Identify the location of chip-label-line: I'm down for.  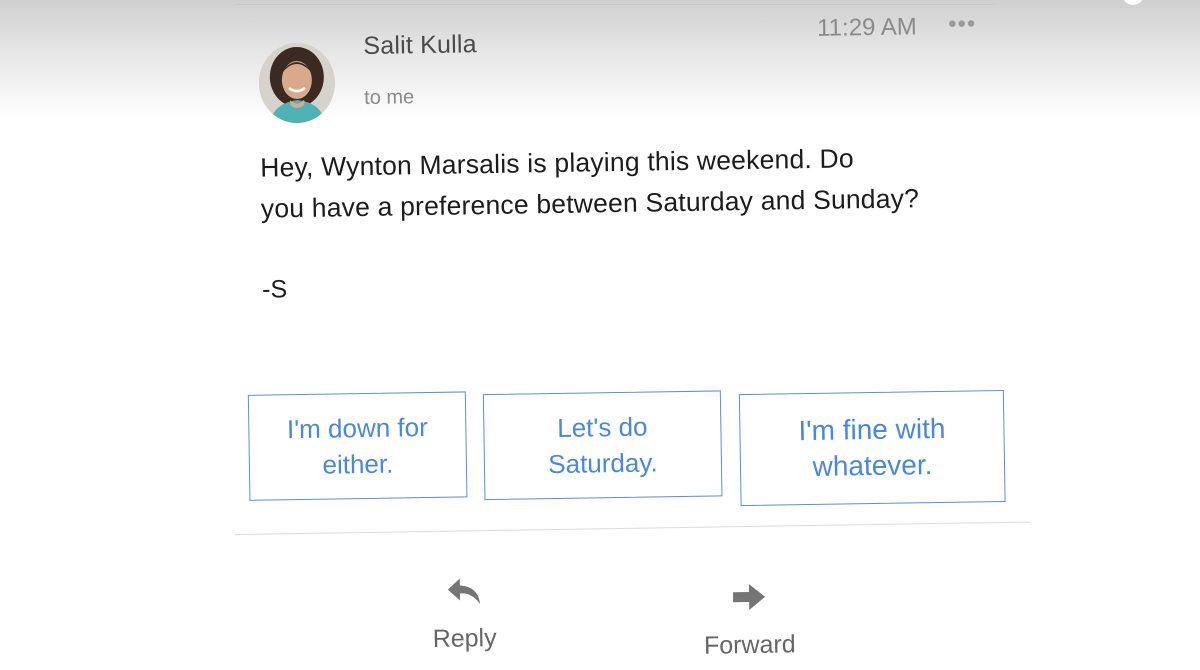
(357, 428).